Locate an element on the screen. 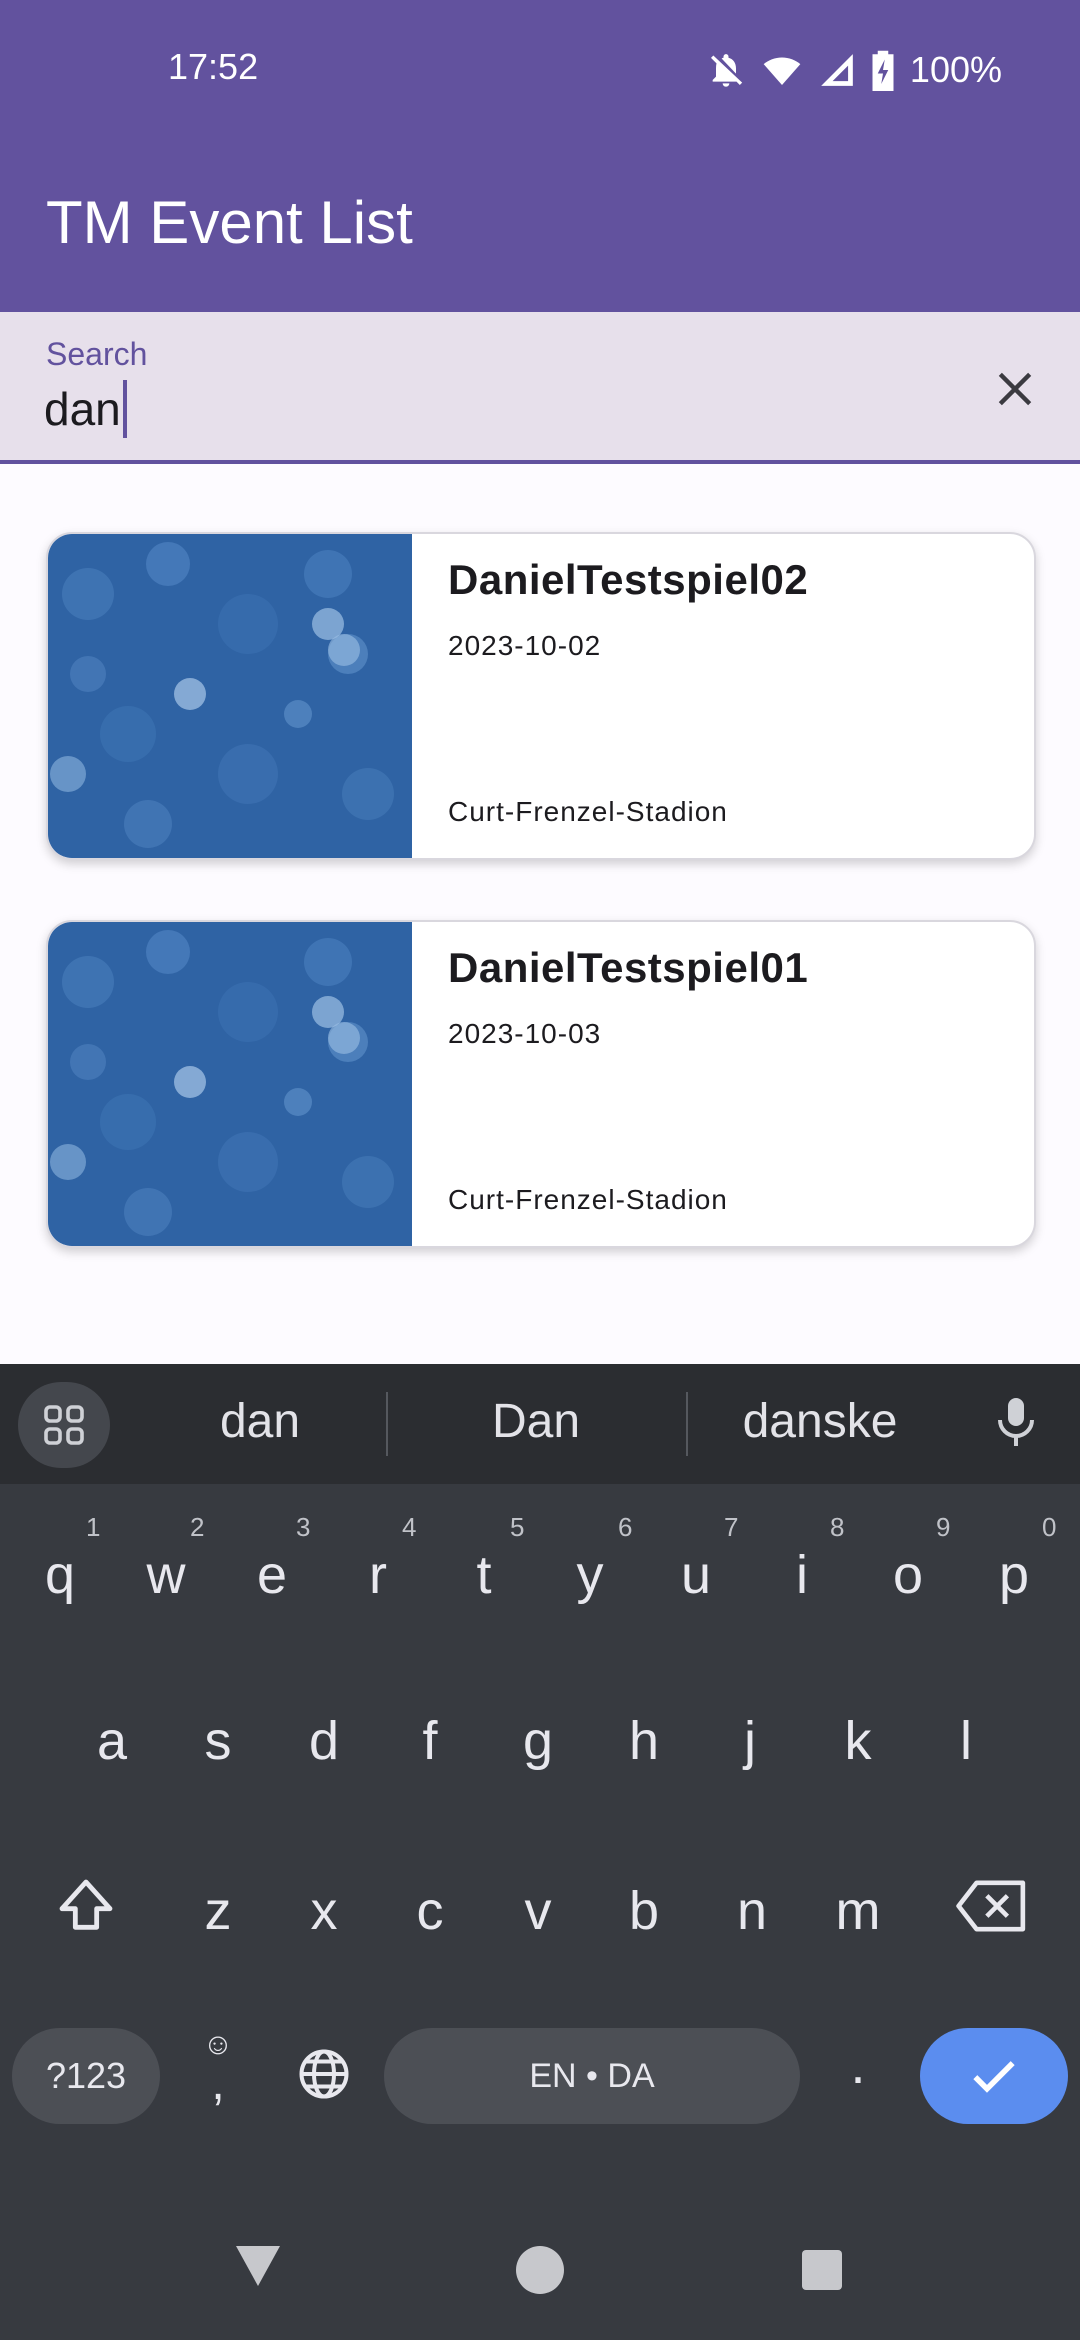 This screenshot has height=2340, width=1080. enter-key is located at coordinates (994, 2076).